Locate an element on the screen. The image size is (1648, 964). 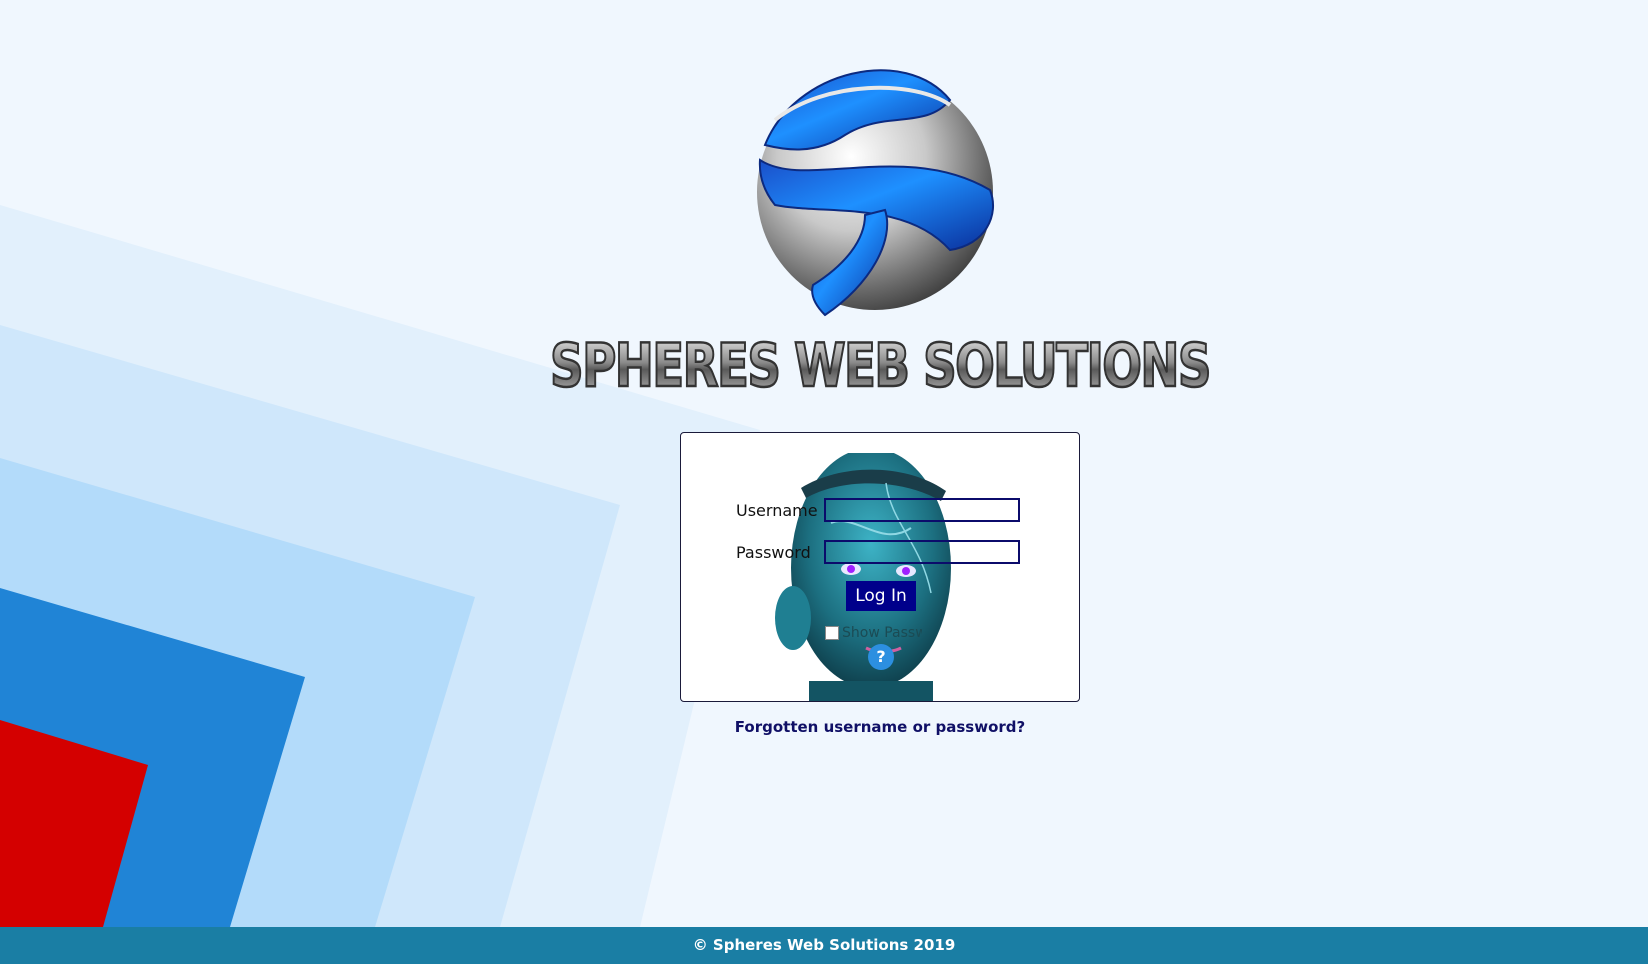
forgot-credentials-link: Forgotten username or password? is located at coordinates (880, 727).